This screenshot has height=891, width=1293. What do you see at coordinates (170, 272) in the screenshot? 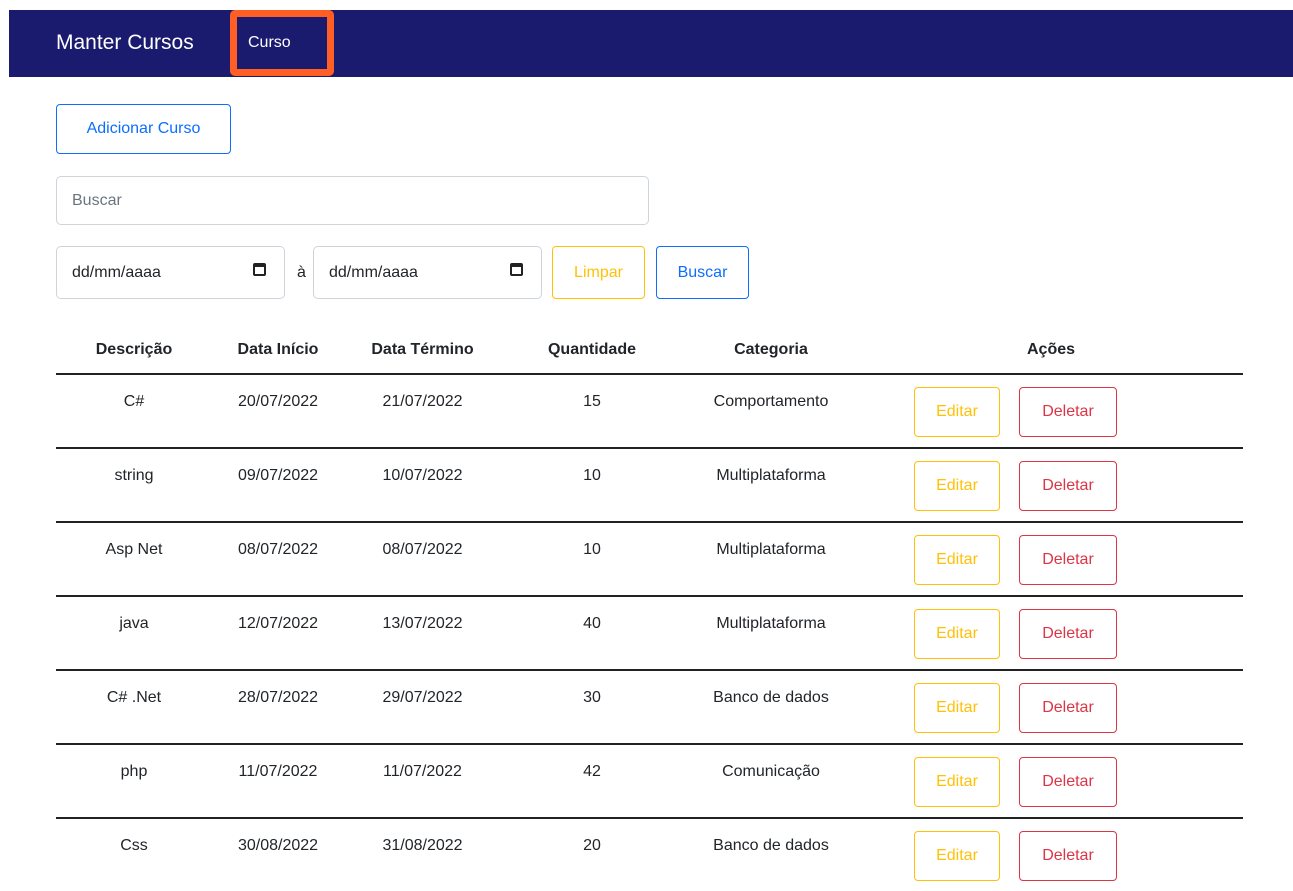
I see `start-date-input: dd/mm/aaaa` at bounding box center [170, 272].